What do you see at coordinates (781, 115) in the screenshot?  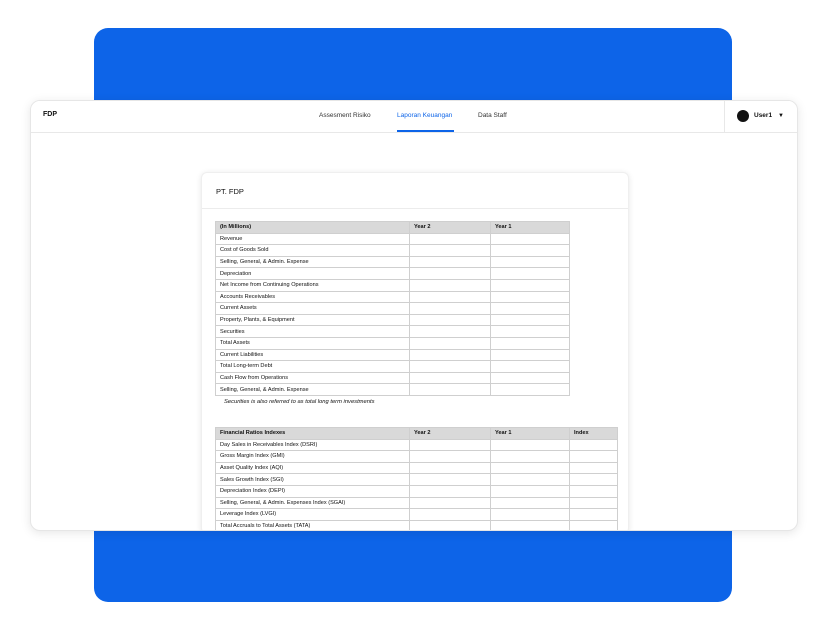 I see `chevron-down-icon: ▼` at bounding box center [781, 115].